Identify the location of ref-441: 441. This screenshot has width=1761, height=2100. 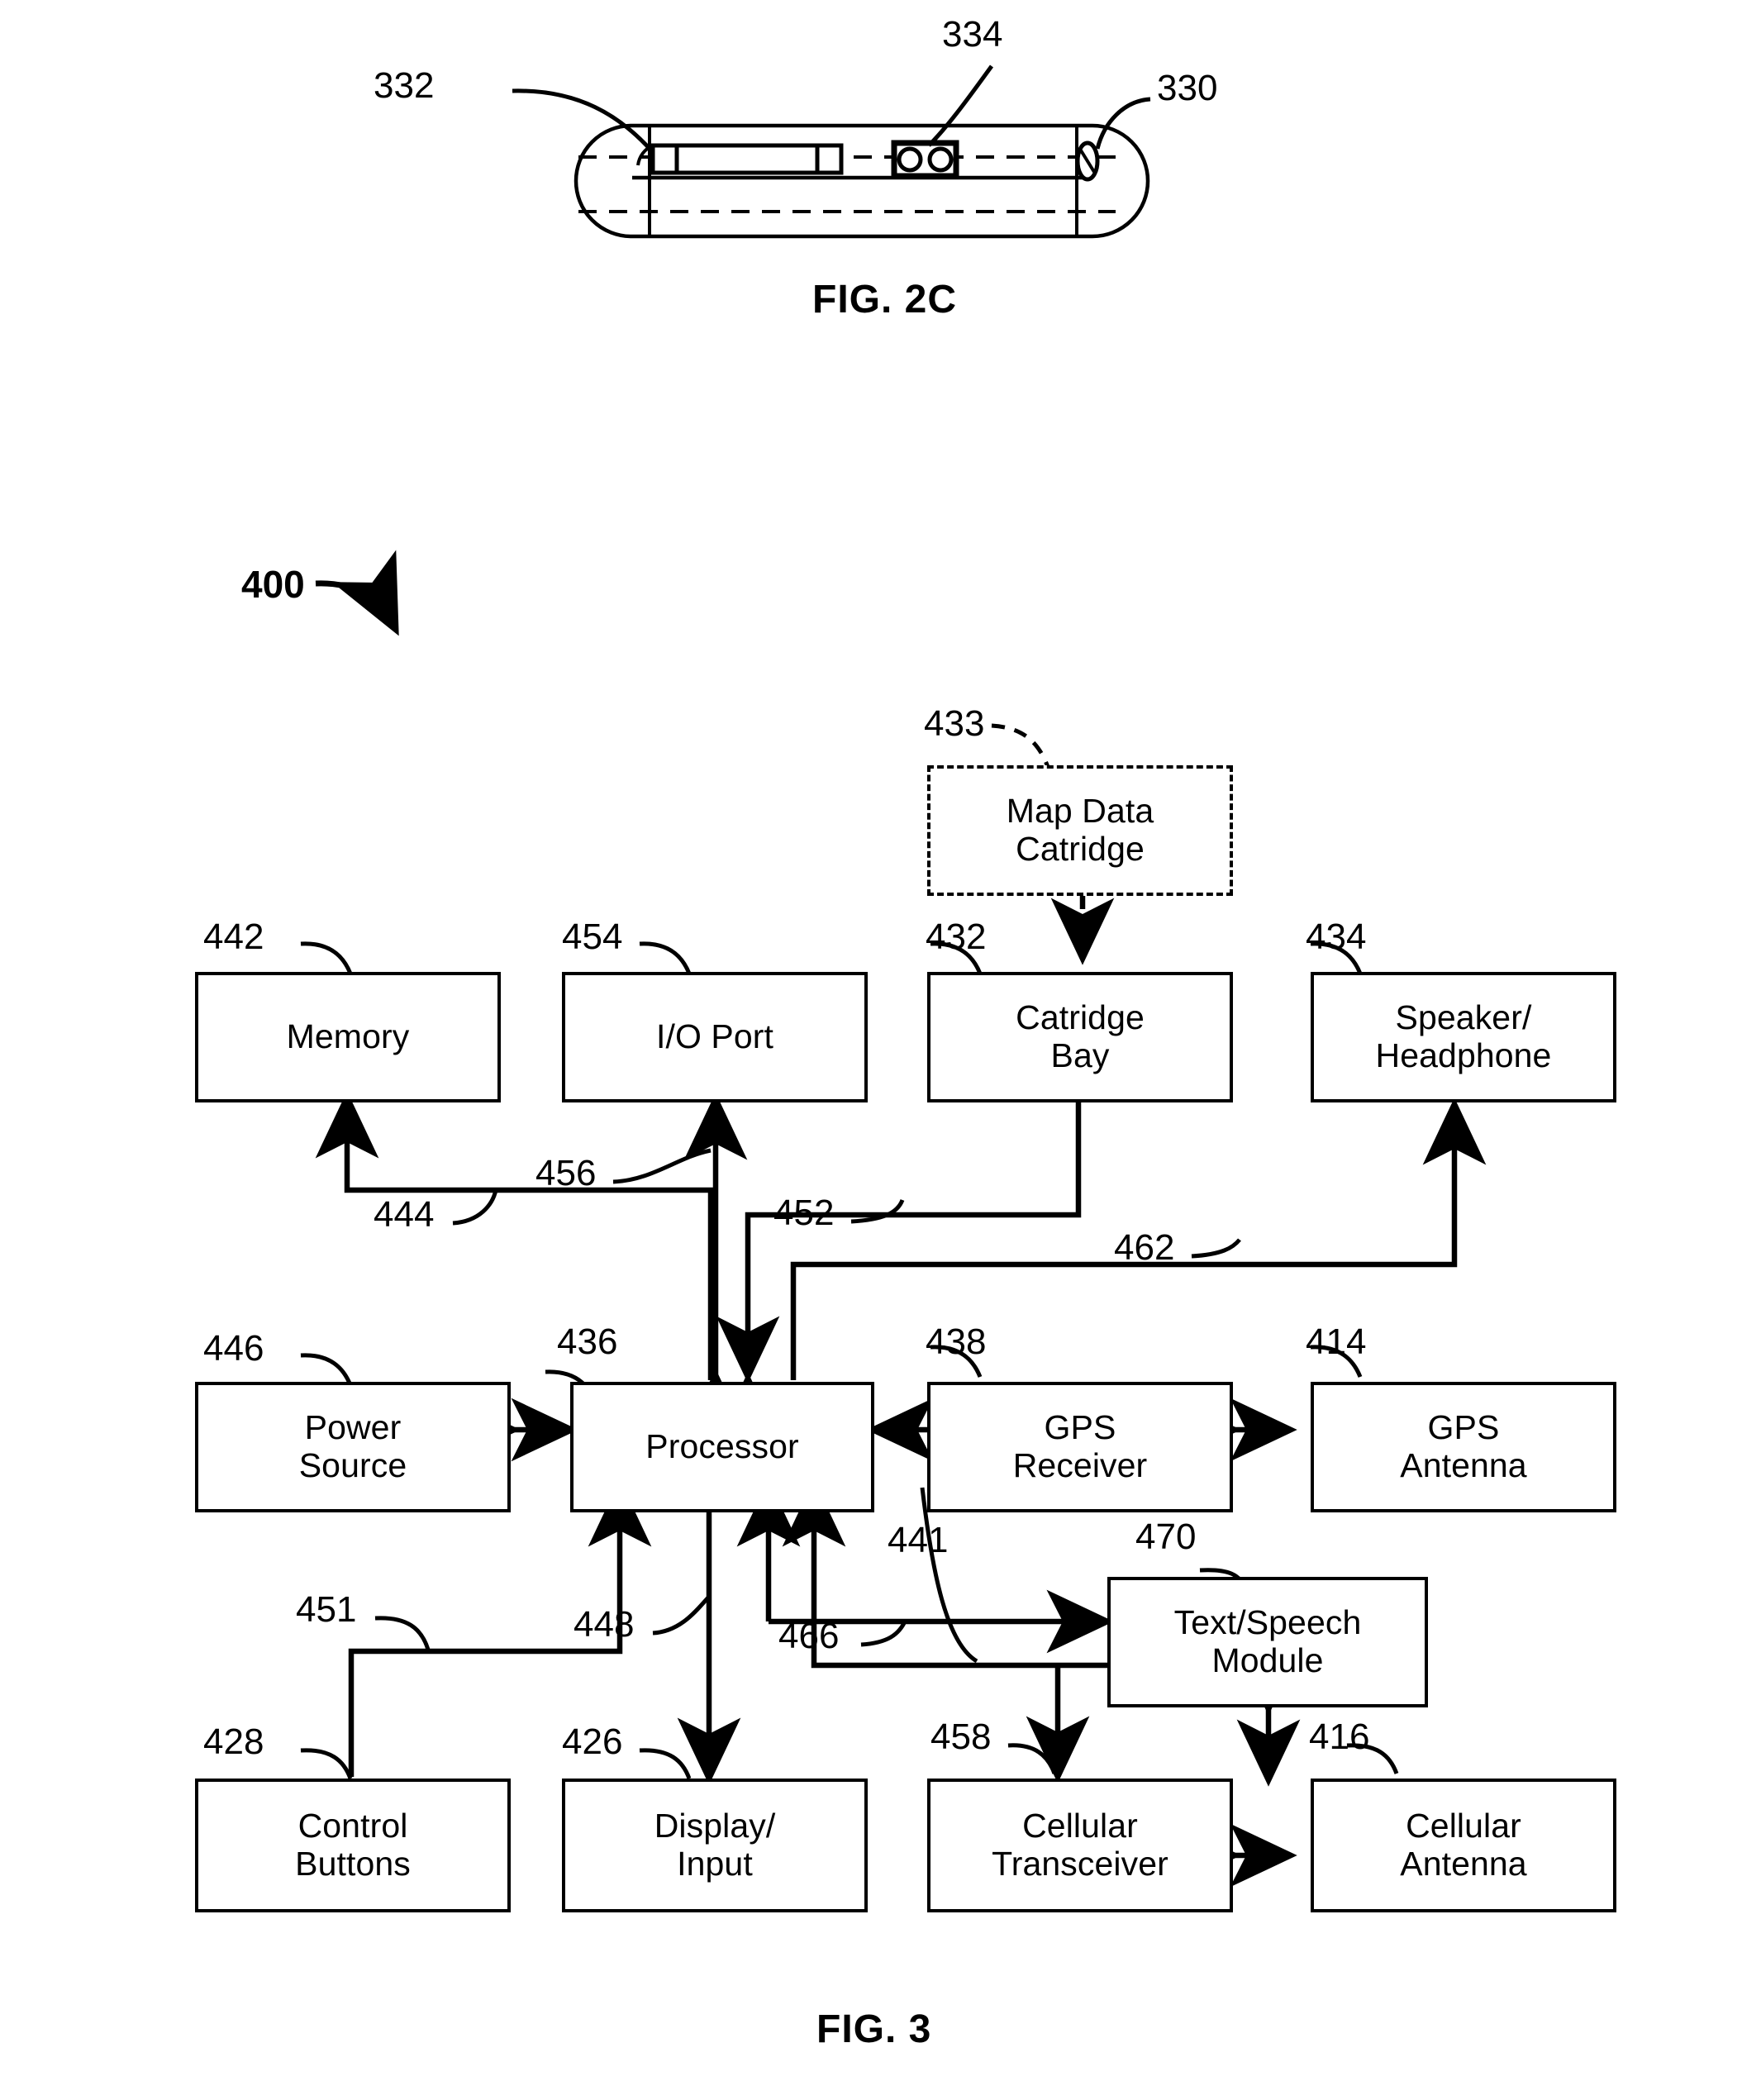
(918, 1540).